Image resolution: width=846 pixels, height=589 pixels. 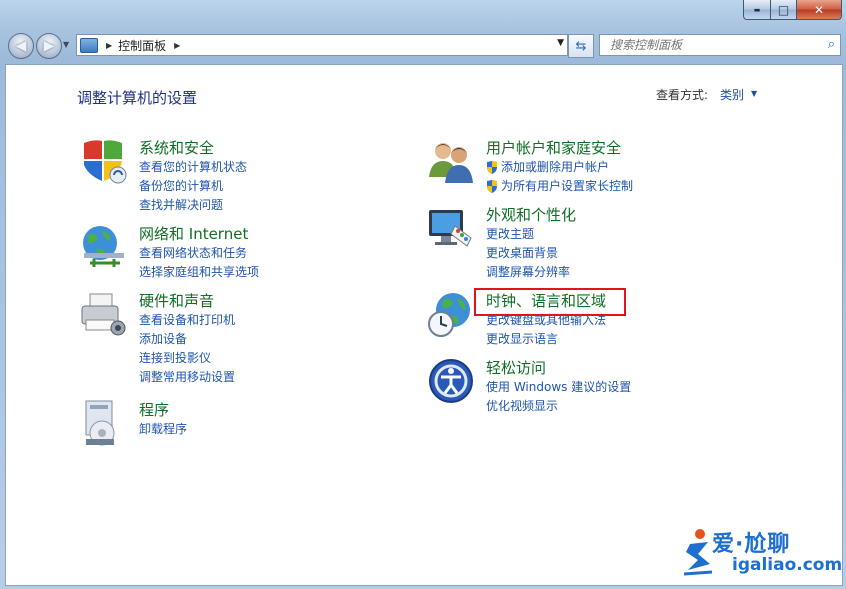 I want to click on category-links: 查看设备和打印机 添加设备 连接到投影仪 调整常用移动设置, so click(x=187, y=349).